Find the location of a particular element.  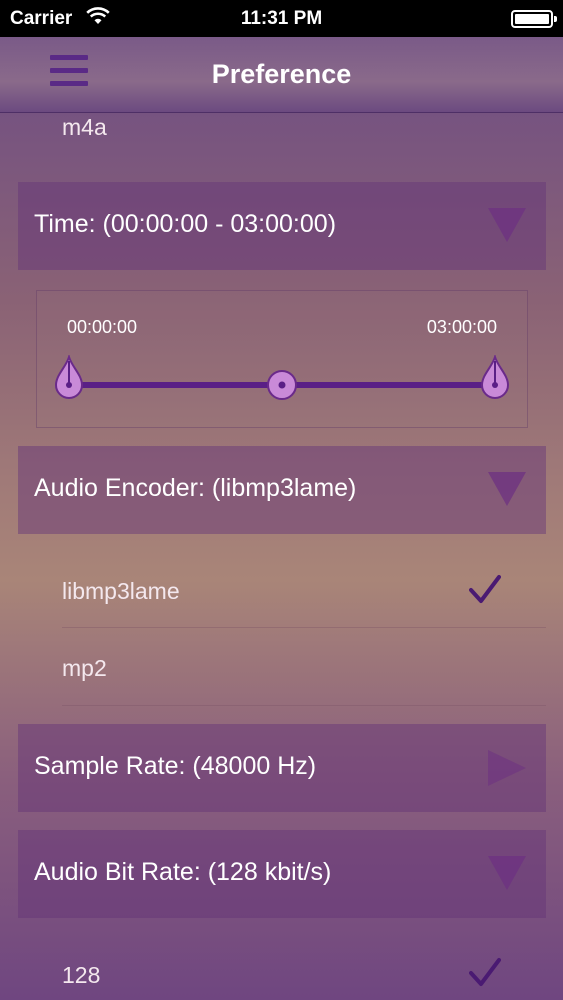

audio-encoder-label: Audio Encoder: (libmp3lame) is located at coordinates (195, 488).